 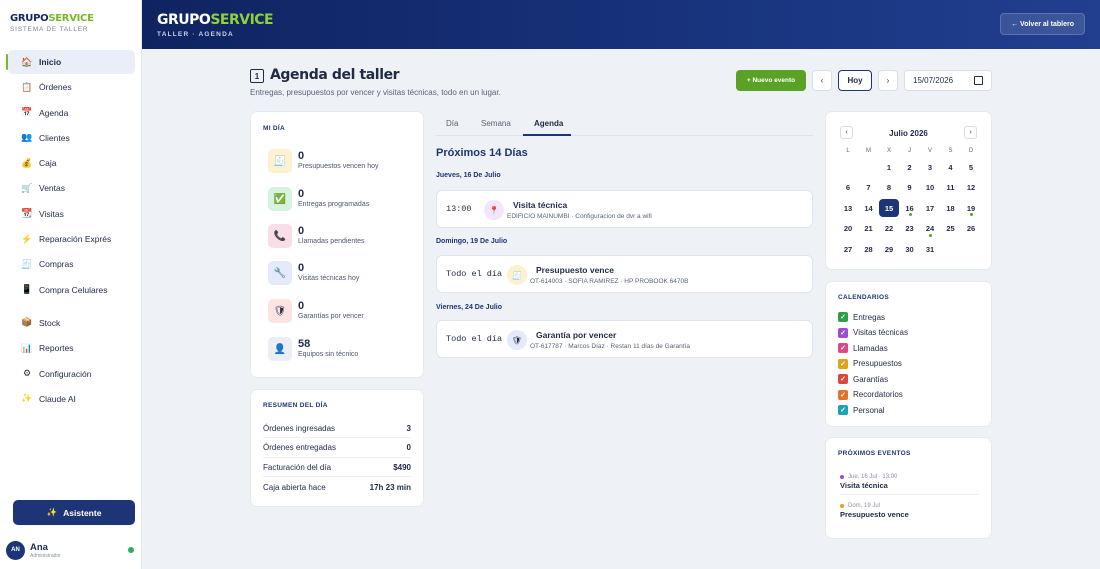 What do you see at coordinates (910, 188) in the screenshot?
I see `day-cell-9: 9` at bounding box center [910, 188].